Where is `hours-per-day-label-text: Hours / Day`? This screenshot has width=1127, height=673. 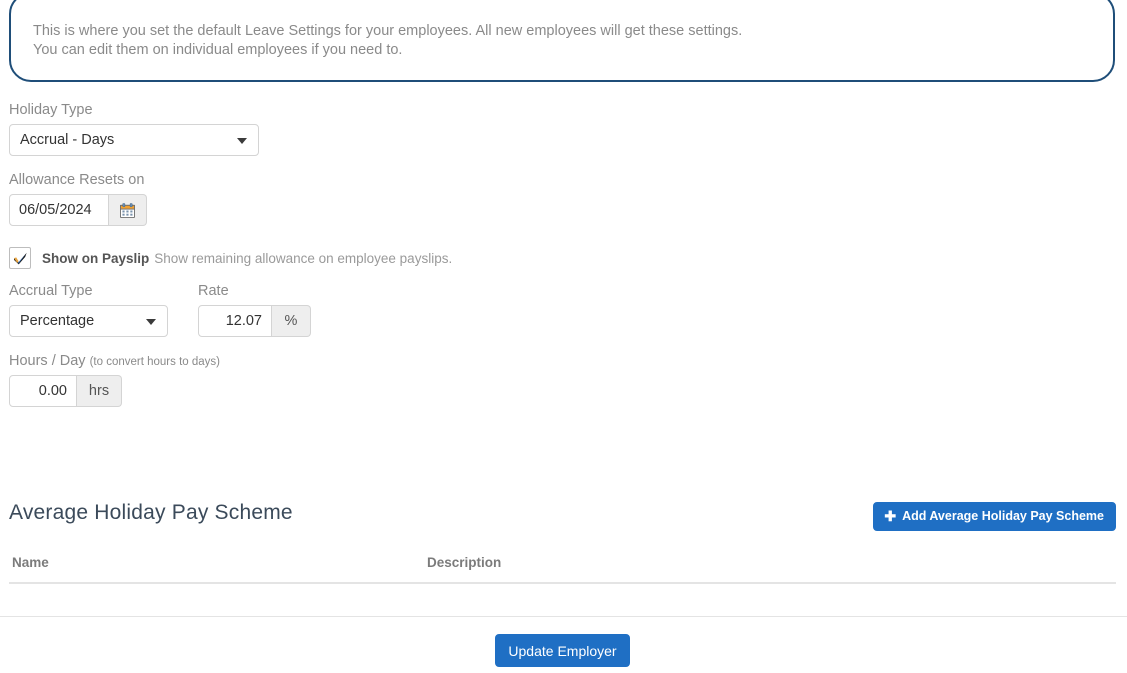
hours-per-day-label-text: Hours / Day is located at coordinates (47, 361).